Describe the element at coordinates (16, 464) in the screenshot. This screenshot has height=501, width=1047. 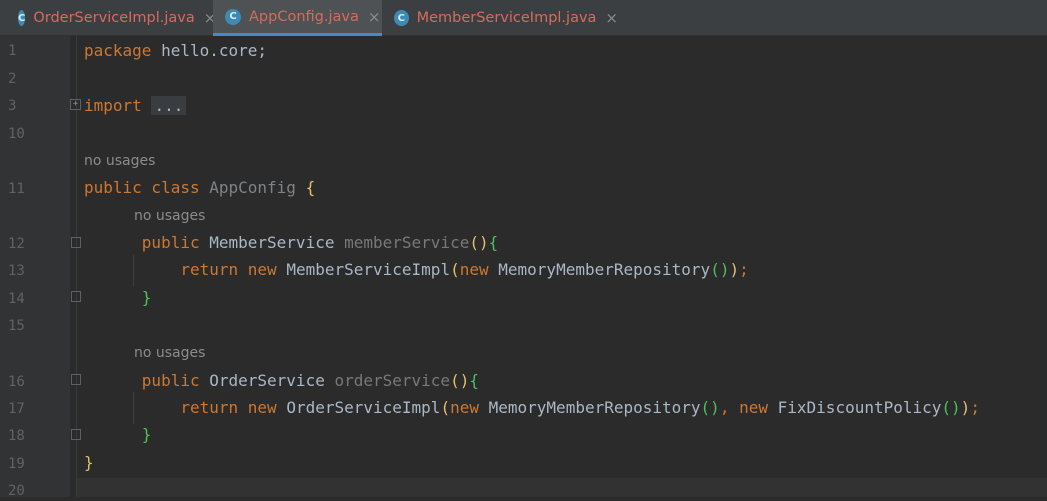
I see `line-number: 19` at that location.